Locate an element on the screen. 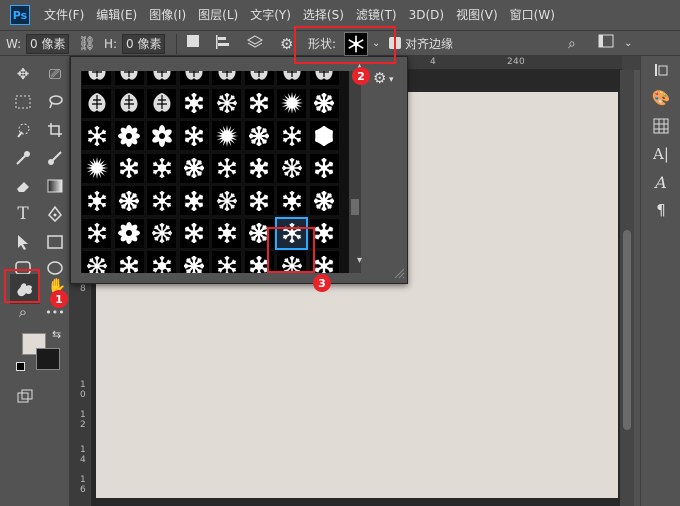 The width and height of the screenshot is (680, 506). workspace-icon is located at coordinates (606, 44).